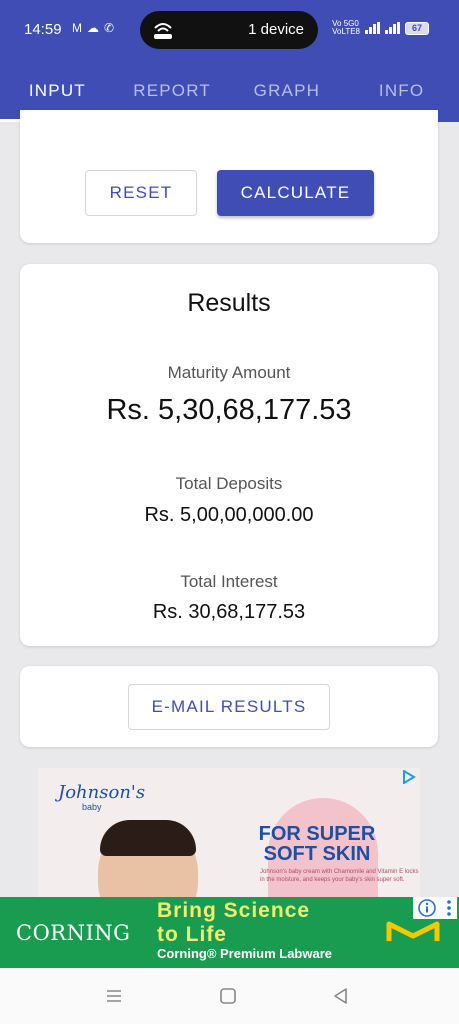 The image size is (459, 1024). What do you see at coordinates (77, 28) in the screenshot?
I see `gmail-icon: M` at bounding box center [77, 28].